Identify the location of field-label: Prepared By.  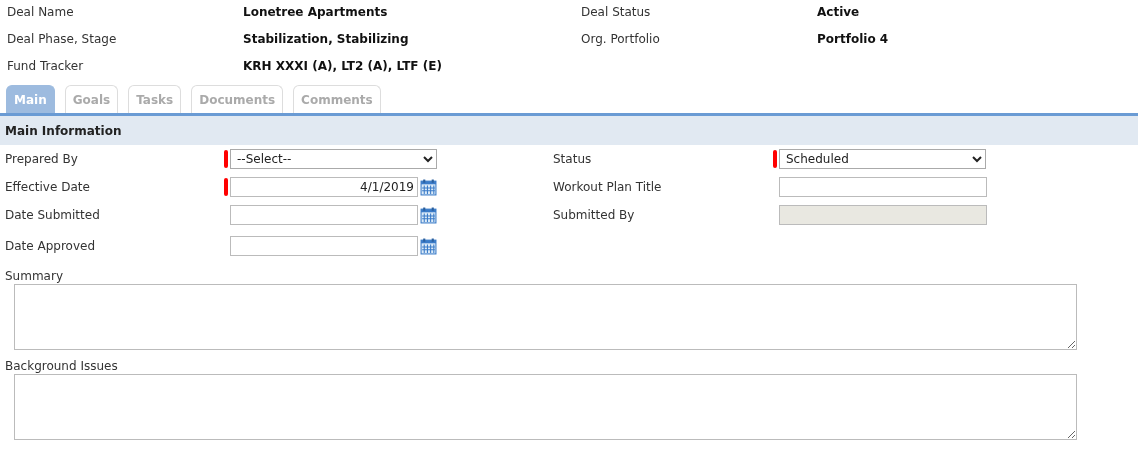
(42, 159).